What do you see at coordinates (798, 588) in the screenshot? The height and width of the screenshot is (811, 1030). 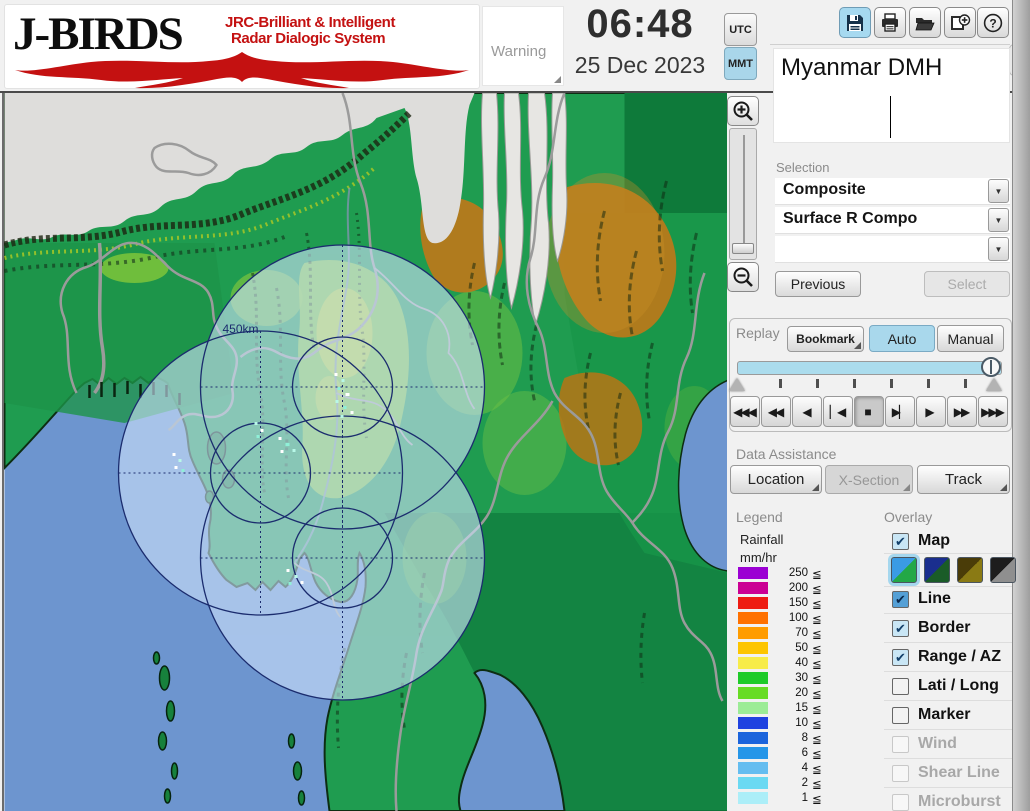 I see `legend-value: 200` at bounding box center [798, 588].